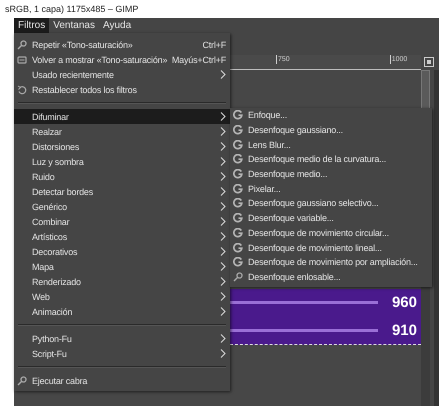 This screenshot has width=439, height=406. I want to click on menubar-item: Filtros, so click(32, 25).